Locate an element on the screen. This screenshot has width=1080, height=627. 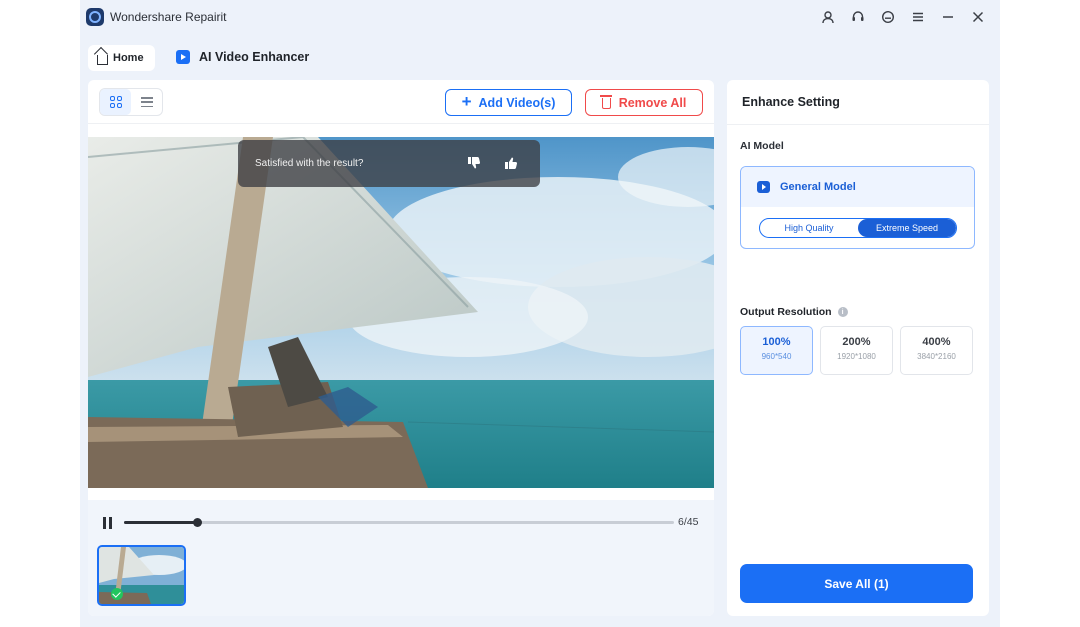
thumbs-up-icon is located at coordinates (511, 163).